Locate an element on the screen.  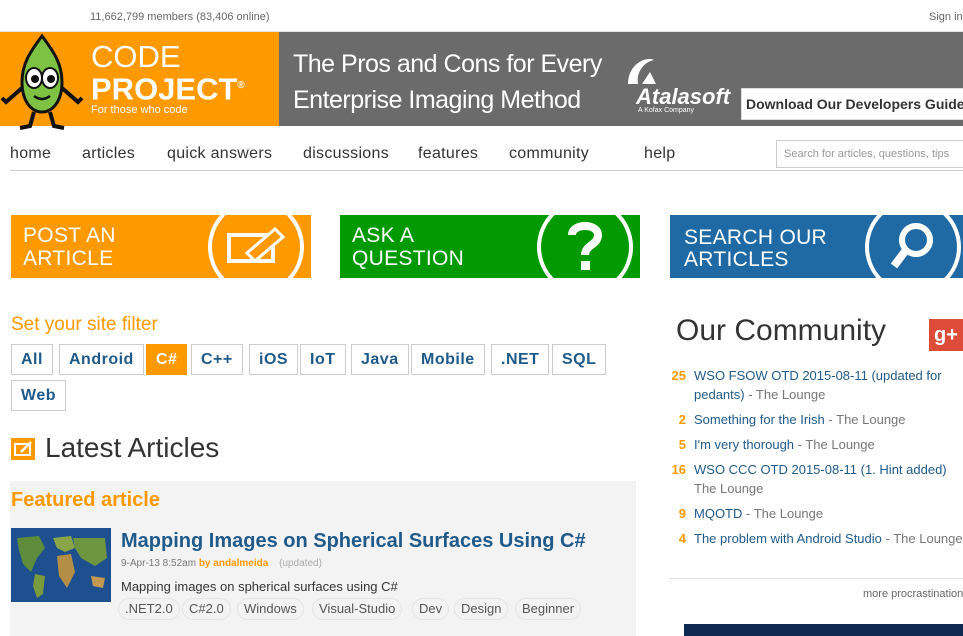
post-article-label: POST AN ARTICLE is located at coordinates (69, 247).